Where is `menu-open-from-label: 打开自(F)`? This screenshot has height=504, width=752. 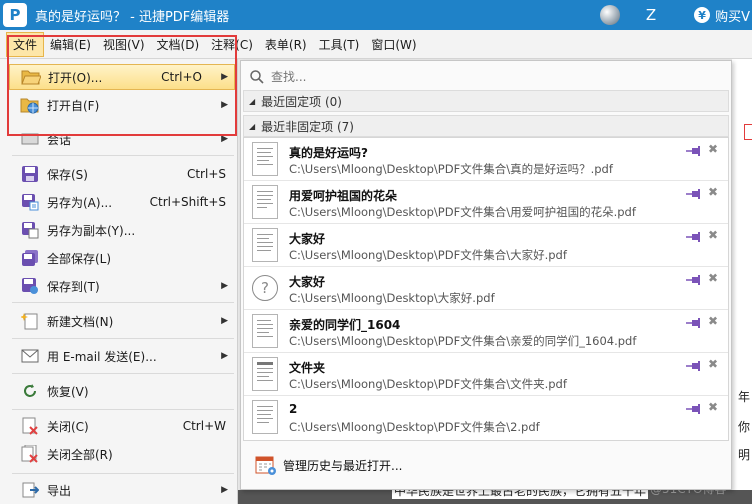 menu-open-from-label: 打开自(F) is located at coordinates (73, 105).